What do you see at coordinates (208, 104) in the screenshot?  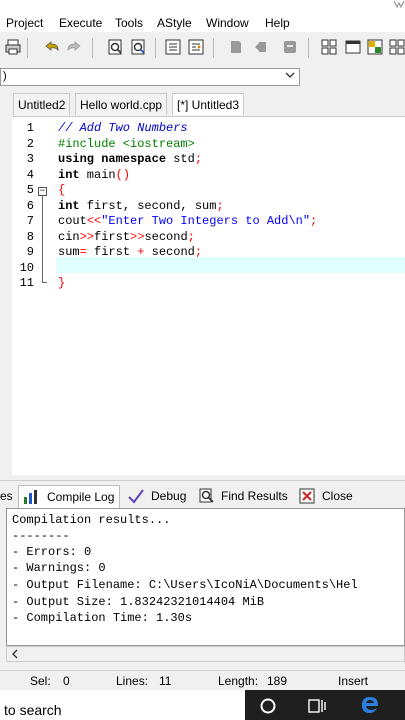 I see `tab-untitled3: [*] Untitled3` at bounding box center [208, 104].